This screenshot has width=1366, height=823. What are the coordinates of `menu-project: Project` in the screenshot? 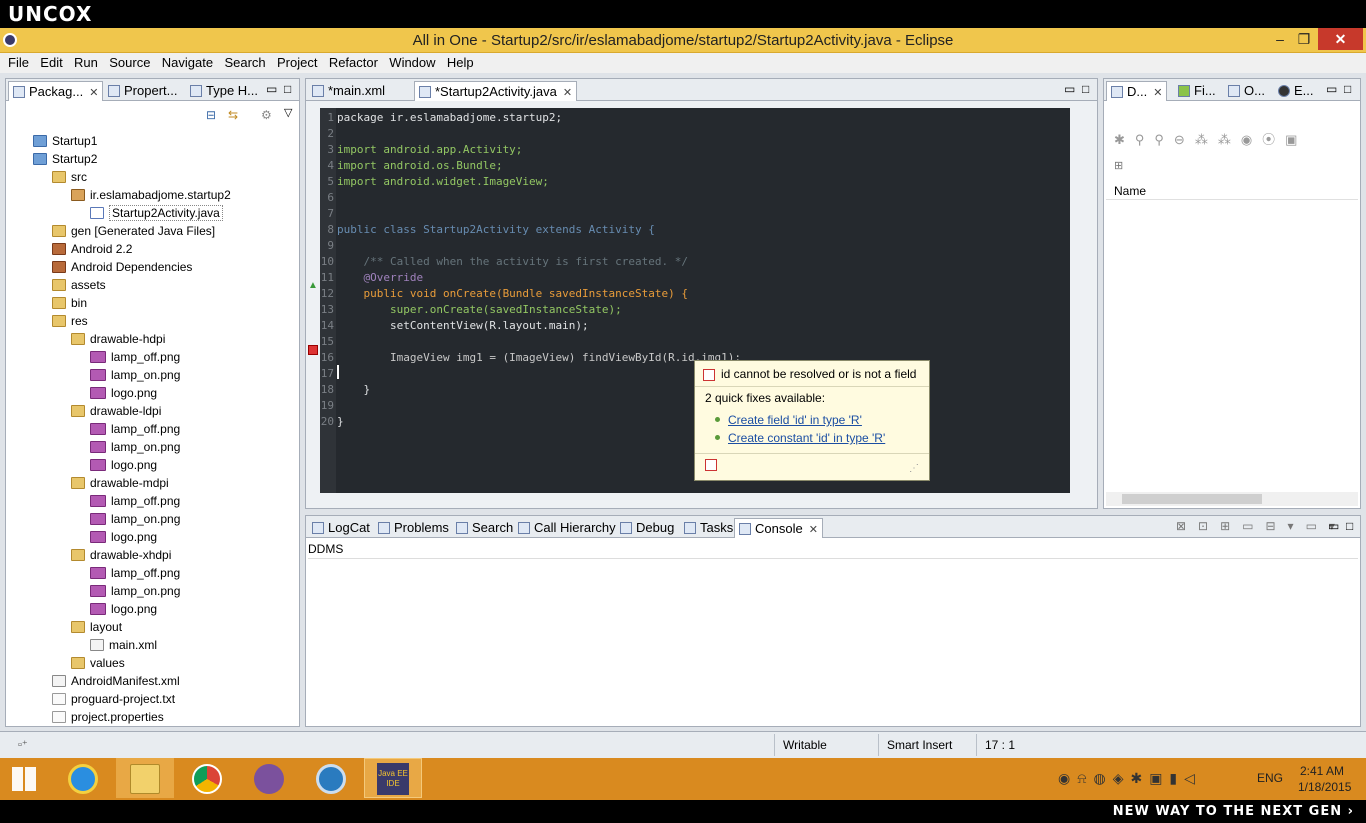 It's located at (297, 61).